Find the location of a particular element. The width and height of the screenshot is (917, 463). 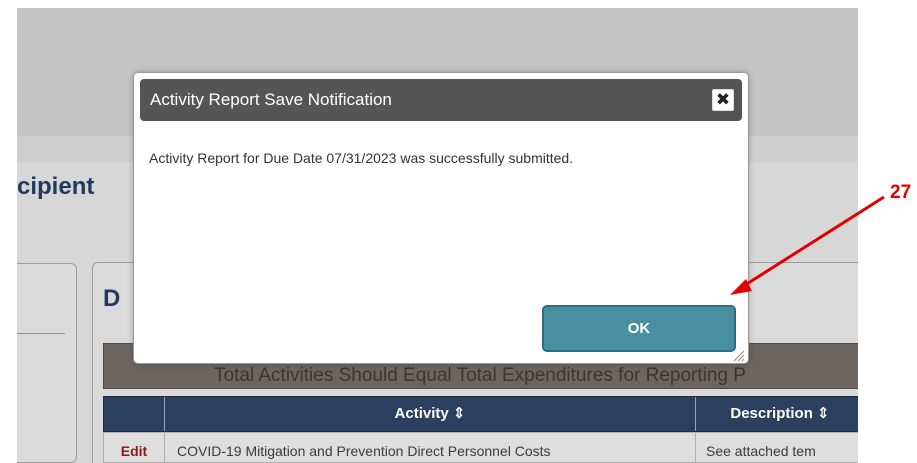

description-cell: See attached tem is located at coordinates (776, 448).